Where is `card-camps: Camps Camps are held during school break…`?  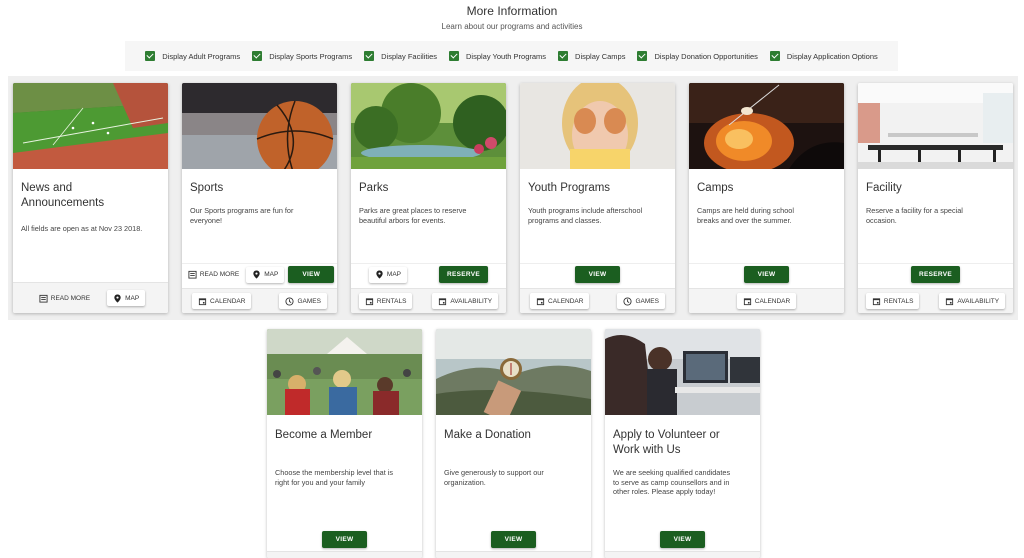
card-camps: Camps Camps are held during school break… is located at coordinates (766, 198).